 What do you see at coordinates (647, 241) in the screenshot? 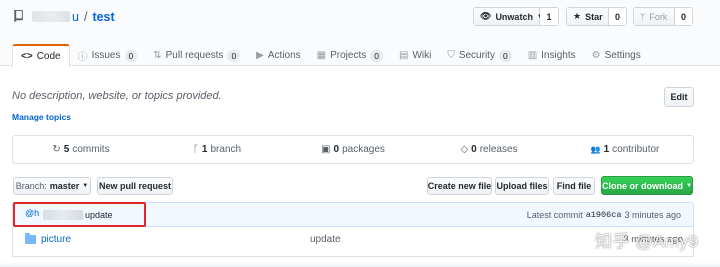
I see `watermark: 知乎 @Amy9` at bounding box center [647, 241].